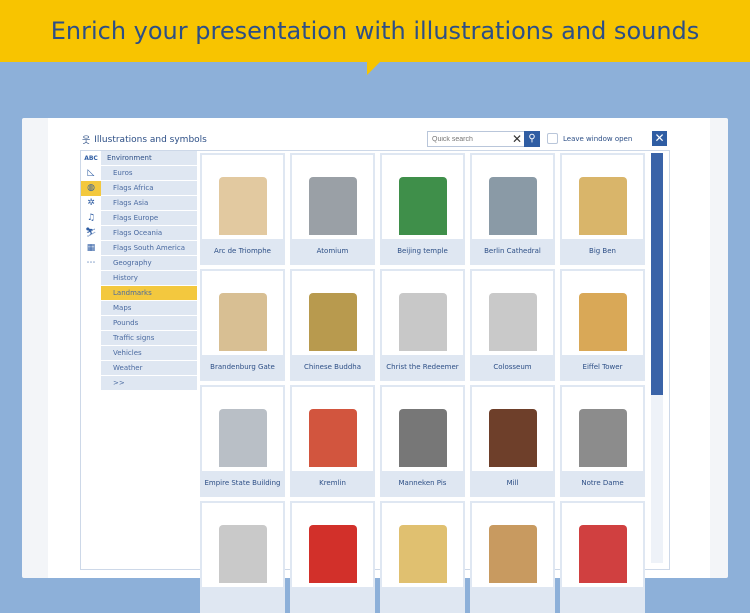 This screenshot has width=750, height=613. Describe the element at coordinates (149, 233) in the screenshot. I see `category-item: Flags Oceania` at that location.